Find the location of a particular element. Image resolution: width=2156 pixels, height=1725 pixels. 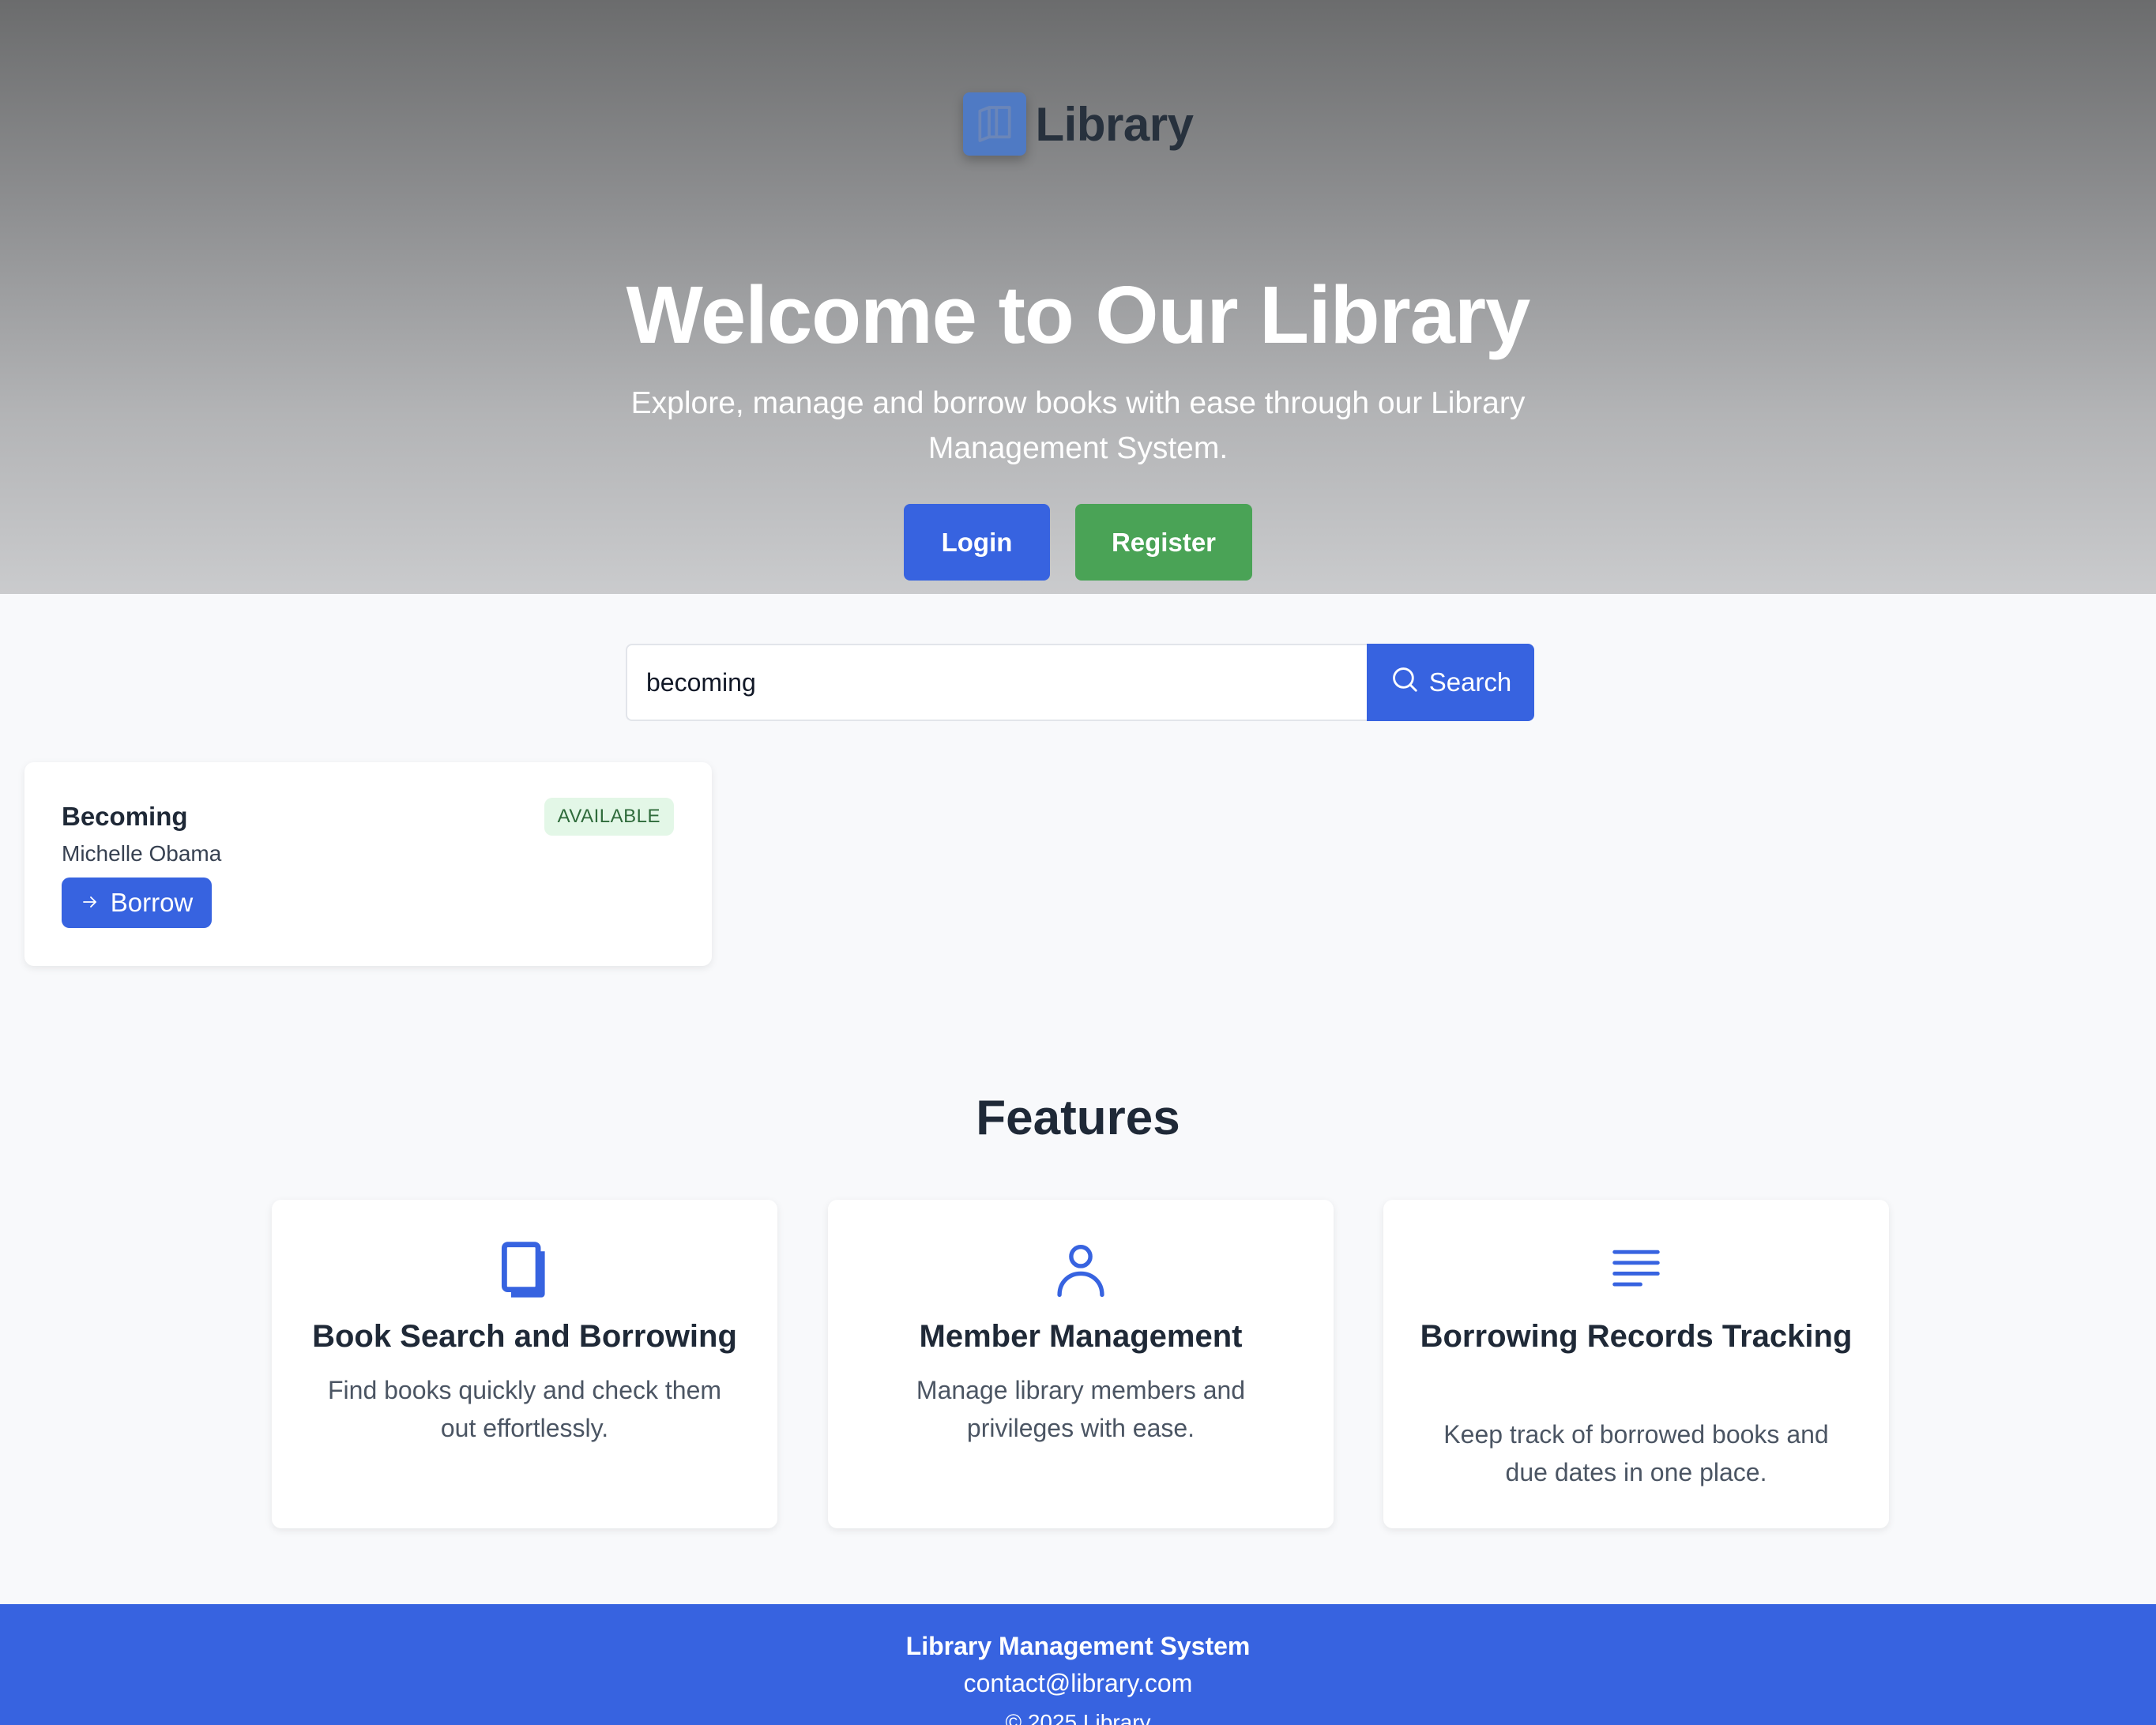

borrow-button-label: Borrow is located at coordinates (152, 902).